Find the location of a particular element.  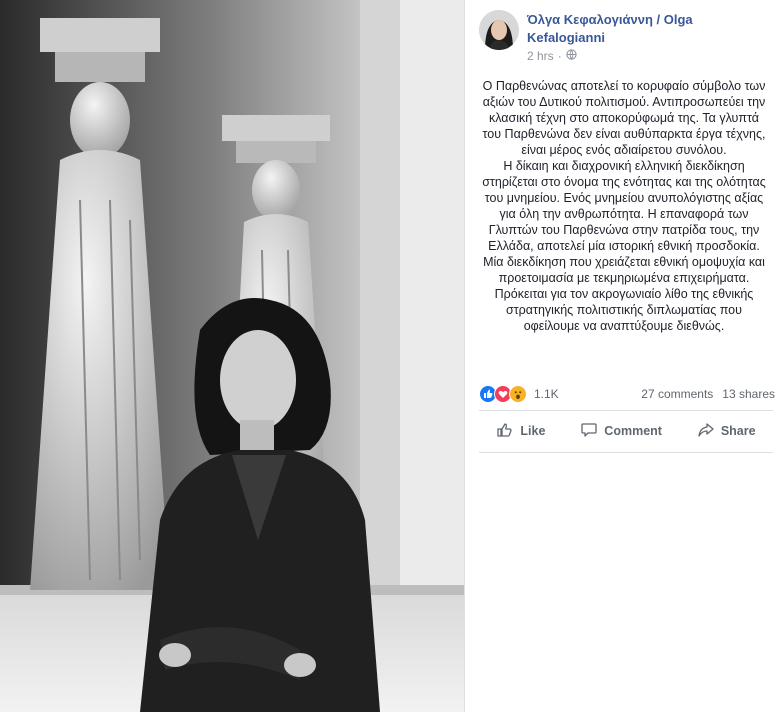

share-button: Share is located at coordinates (726, 431).